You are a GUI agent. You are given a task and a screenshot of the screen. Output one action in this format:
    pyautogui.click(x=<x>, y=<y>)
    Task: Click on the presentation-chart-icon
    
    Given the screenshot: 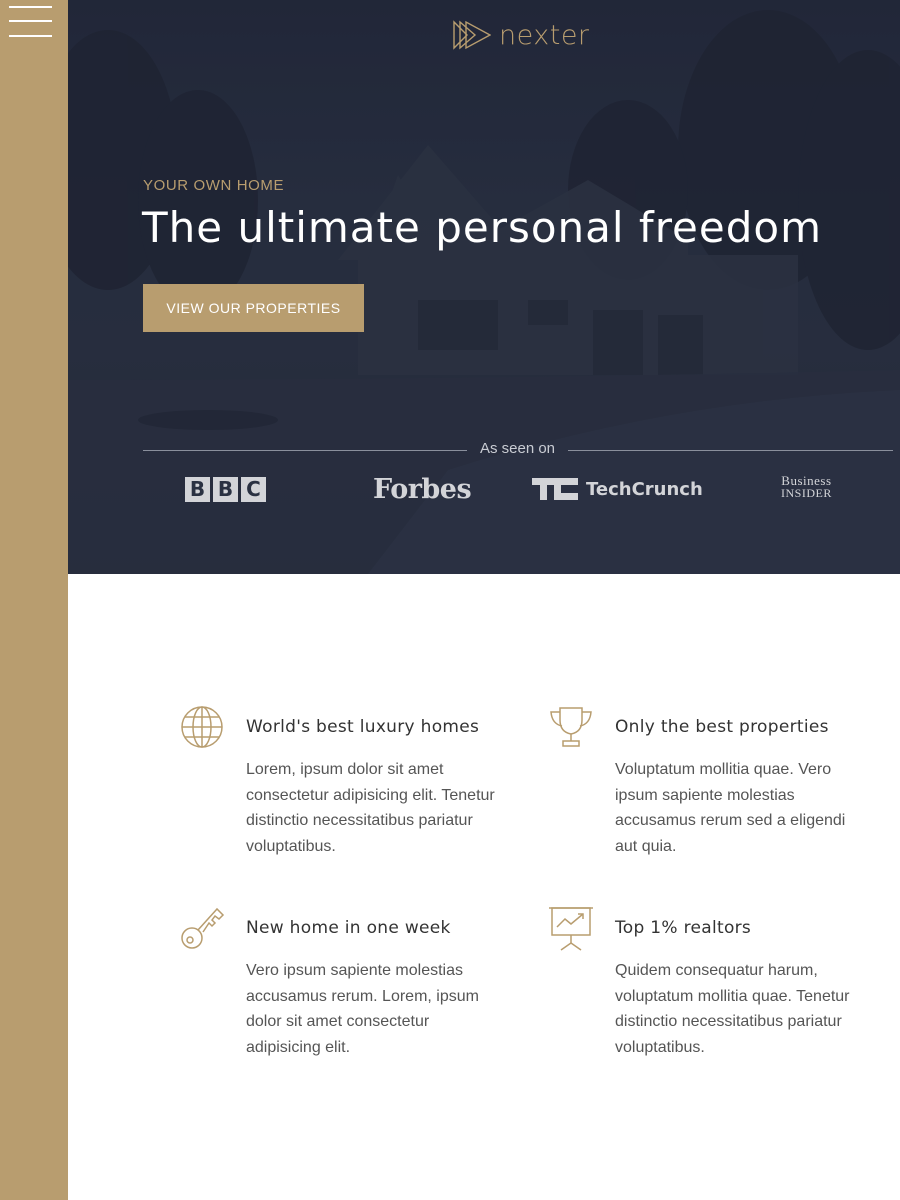 What is the action you would take?
    pyautogui.click(x=571, y=929)
    